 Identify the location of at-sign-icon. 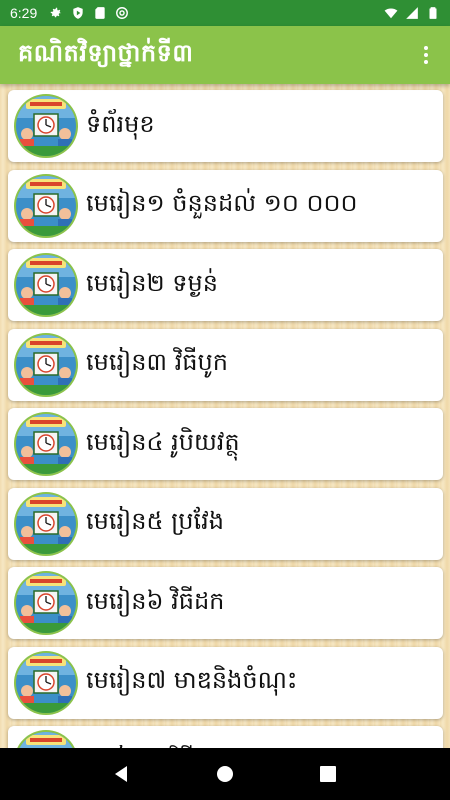
(122, 13).